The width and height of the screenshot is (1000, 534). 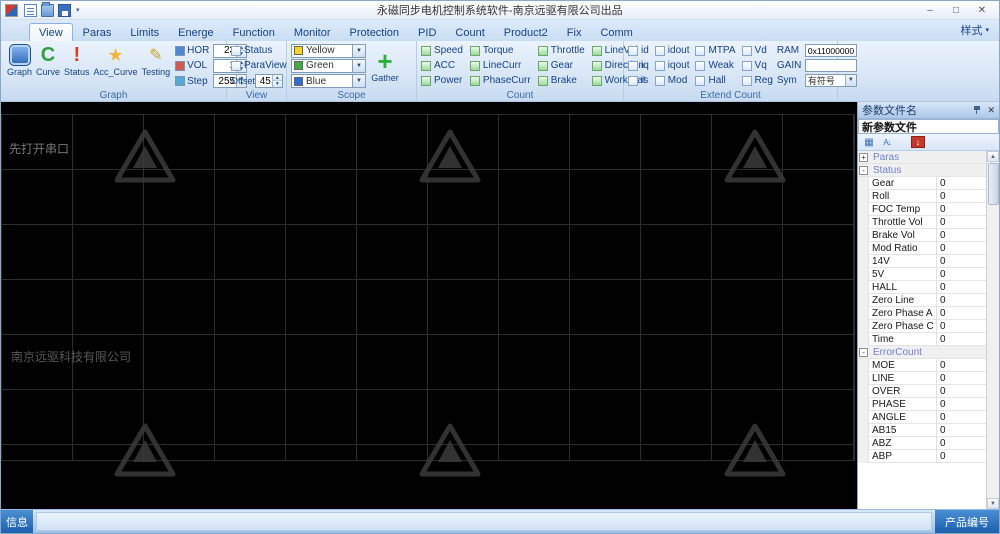 I want to click on checkbox: ACC, so click(x=442, y=65).